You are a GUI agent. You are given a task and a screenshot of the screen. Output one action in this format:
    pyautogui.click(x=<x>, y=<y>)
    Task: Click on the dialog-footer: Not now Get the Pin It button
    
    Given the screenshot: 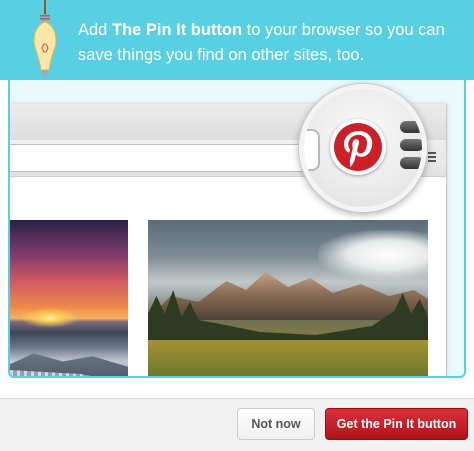 What is the action you would take?
    pyautogui.click(x=237, y=424)
    